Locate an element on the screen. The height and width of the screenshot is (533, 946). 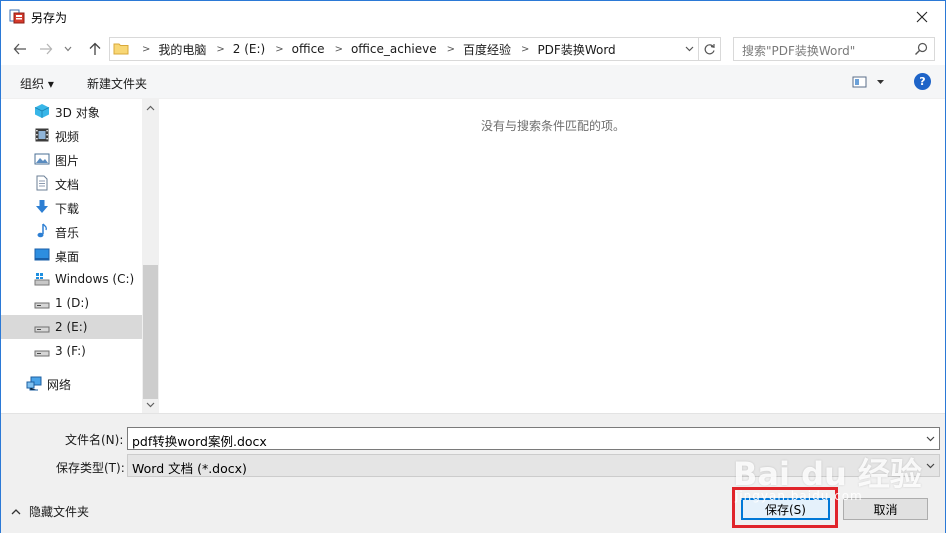
filename-dropdown-button is located at coordinates (930, 438).